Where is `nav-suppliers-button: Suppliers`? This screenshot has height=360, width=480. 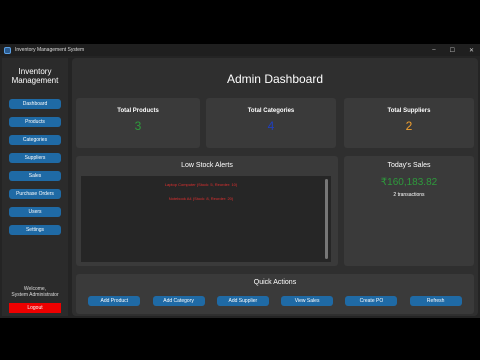 nav-suppliers-button: Suppliers is located at coordinates (35, 158).